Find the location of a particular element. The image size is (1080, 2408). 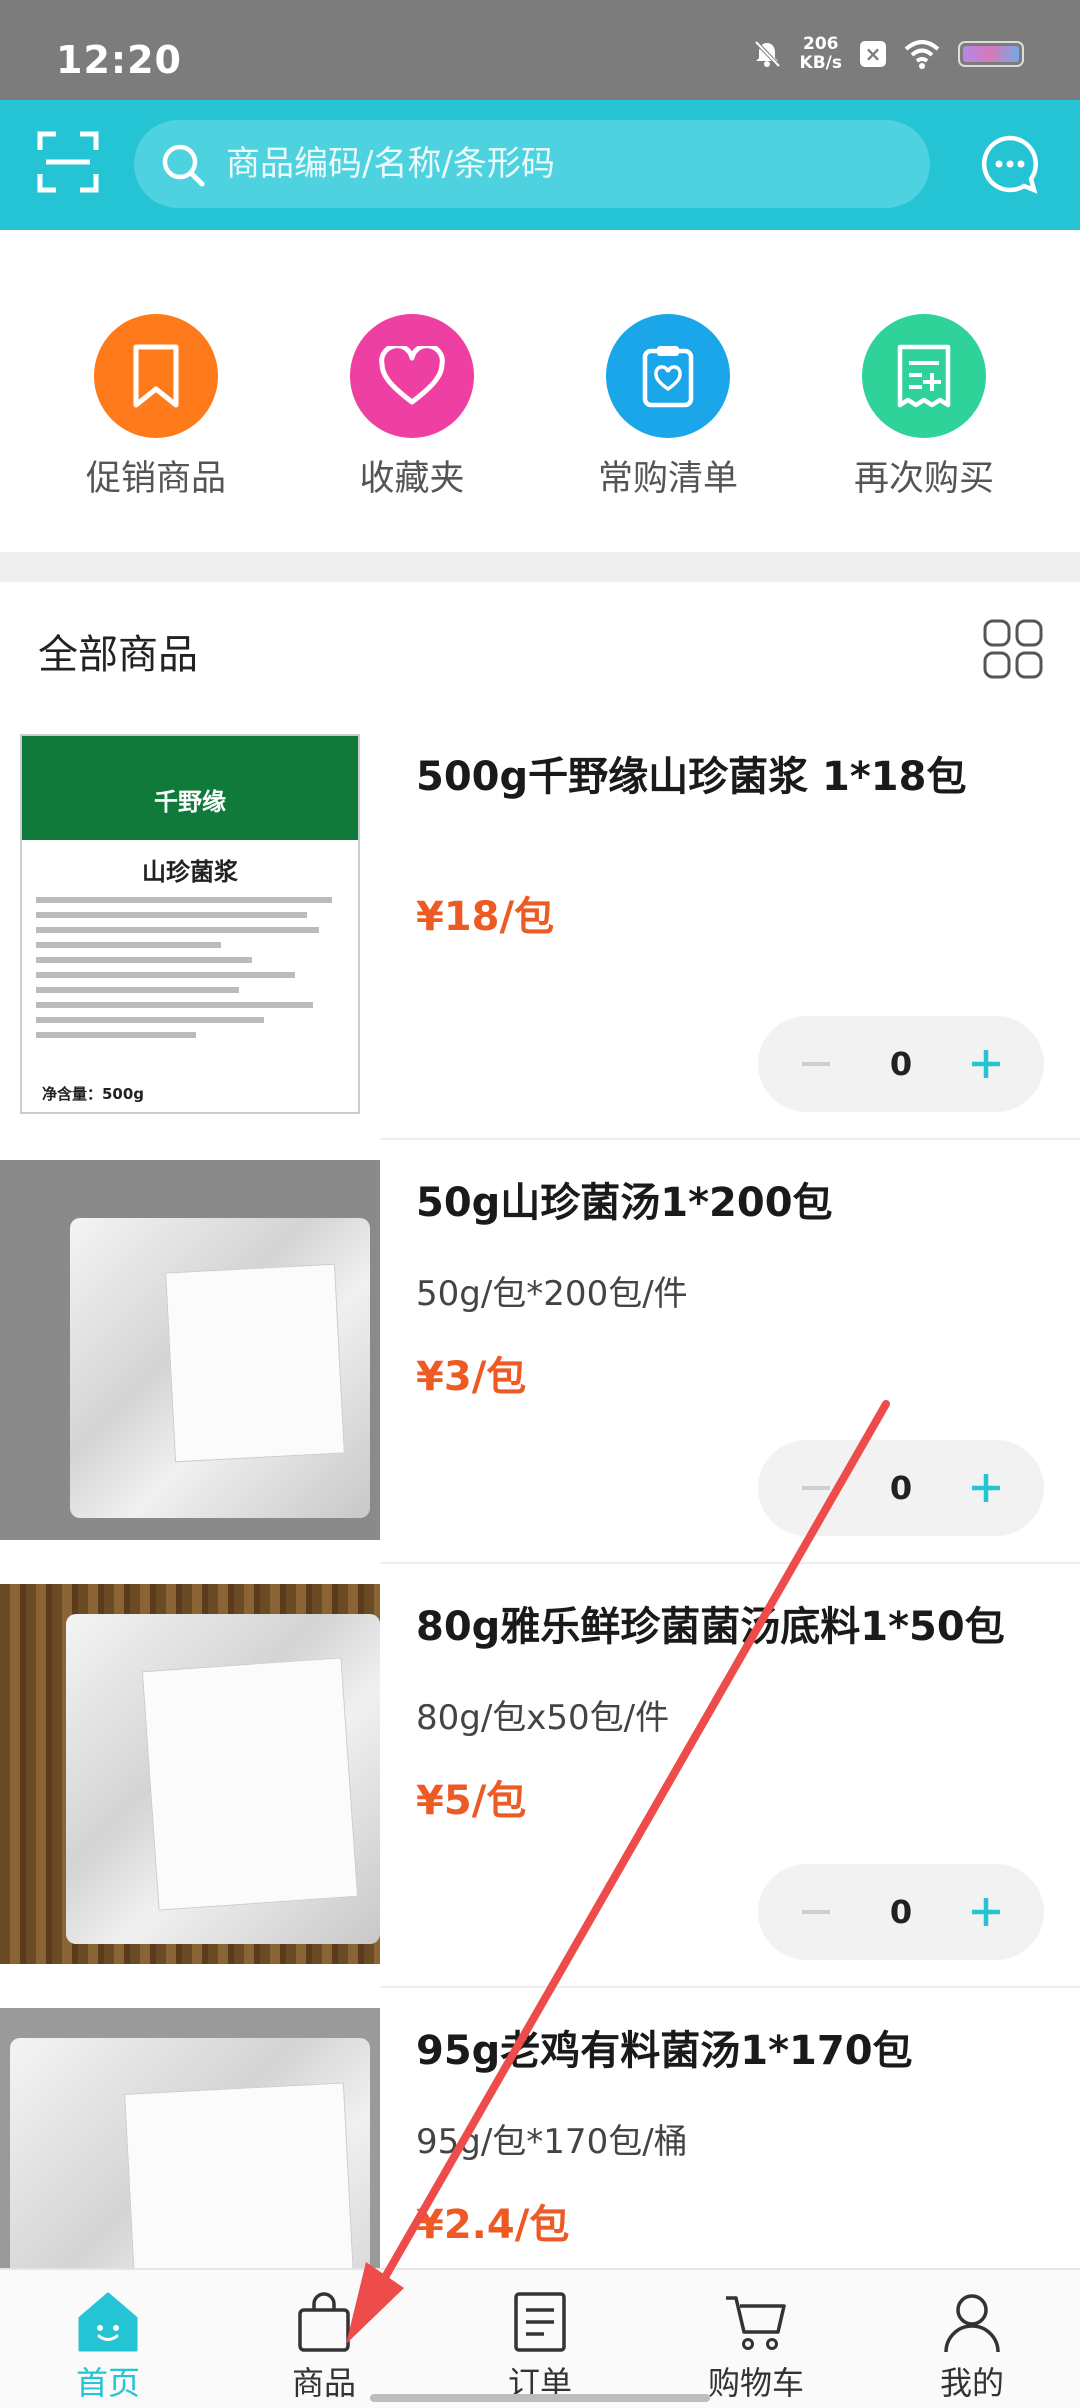

product-spec: 95g/包*170包/桶 is located at coordinates (552, 2142).